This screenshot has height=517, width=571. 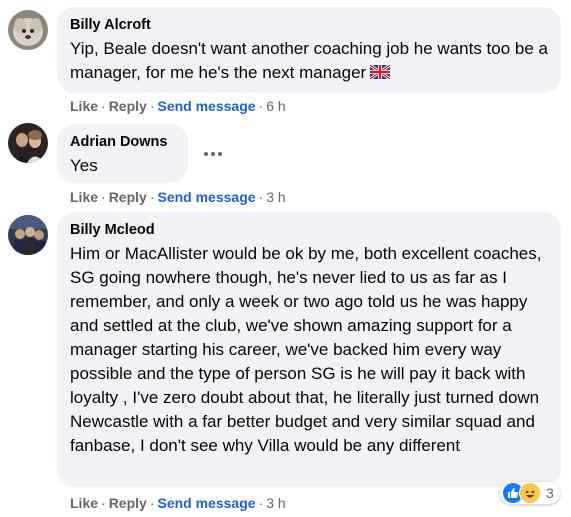 I want to click on comment-author: Adrian Downs, so click(x=122, y=142).